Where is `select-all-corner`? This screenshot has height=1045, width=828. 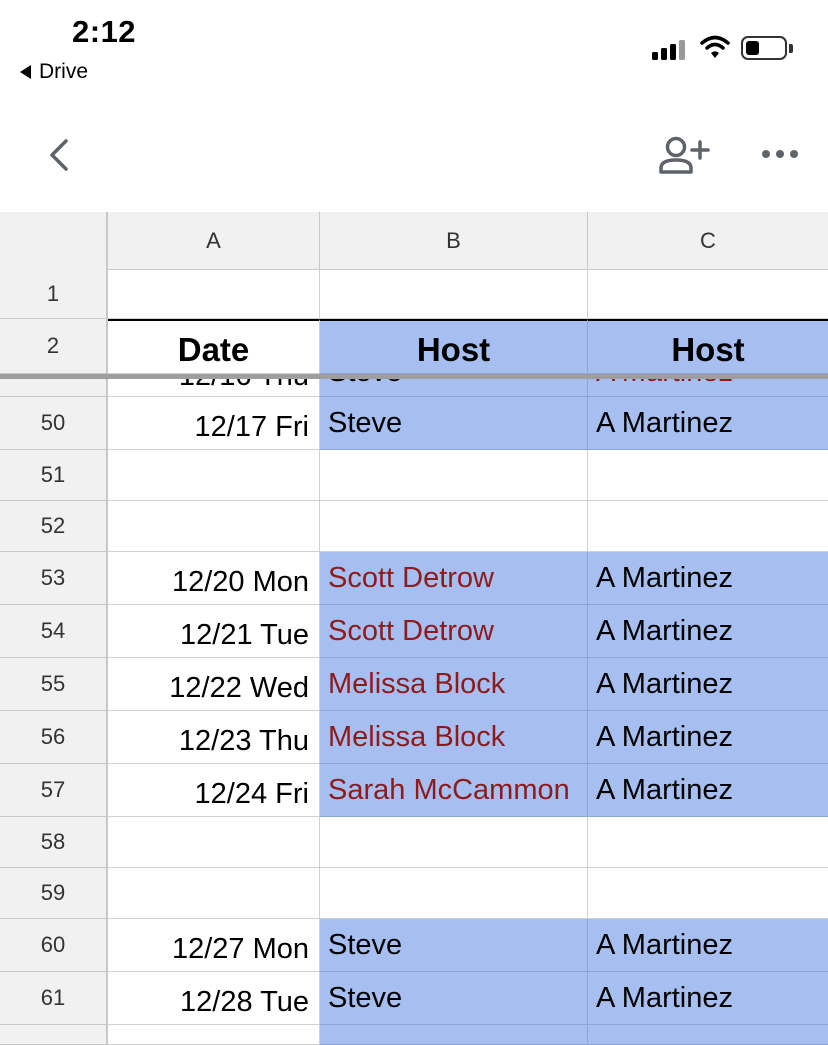
select-all-corner is located at coordinates (54, 240).